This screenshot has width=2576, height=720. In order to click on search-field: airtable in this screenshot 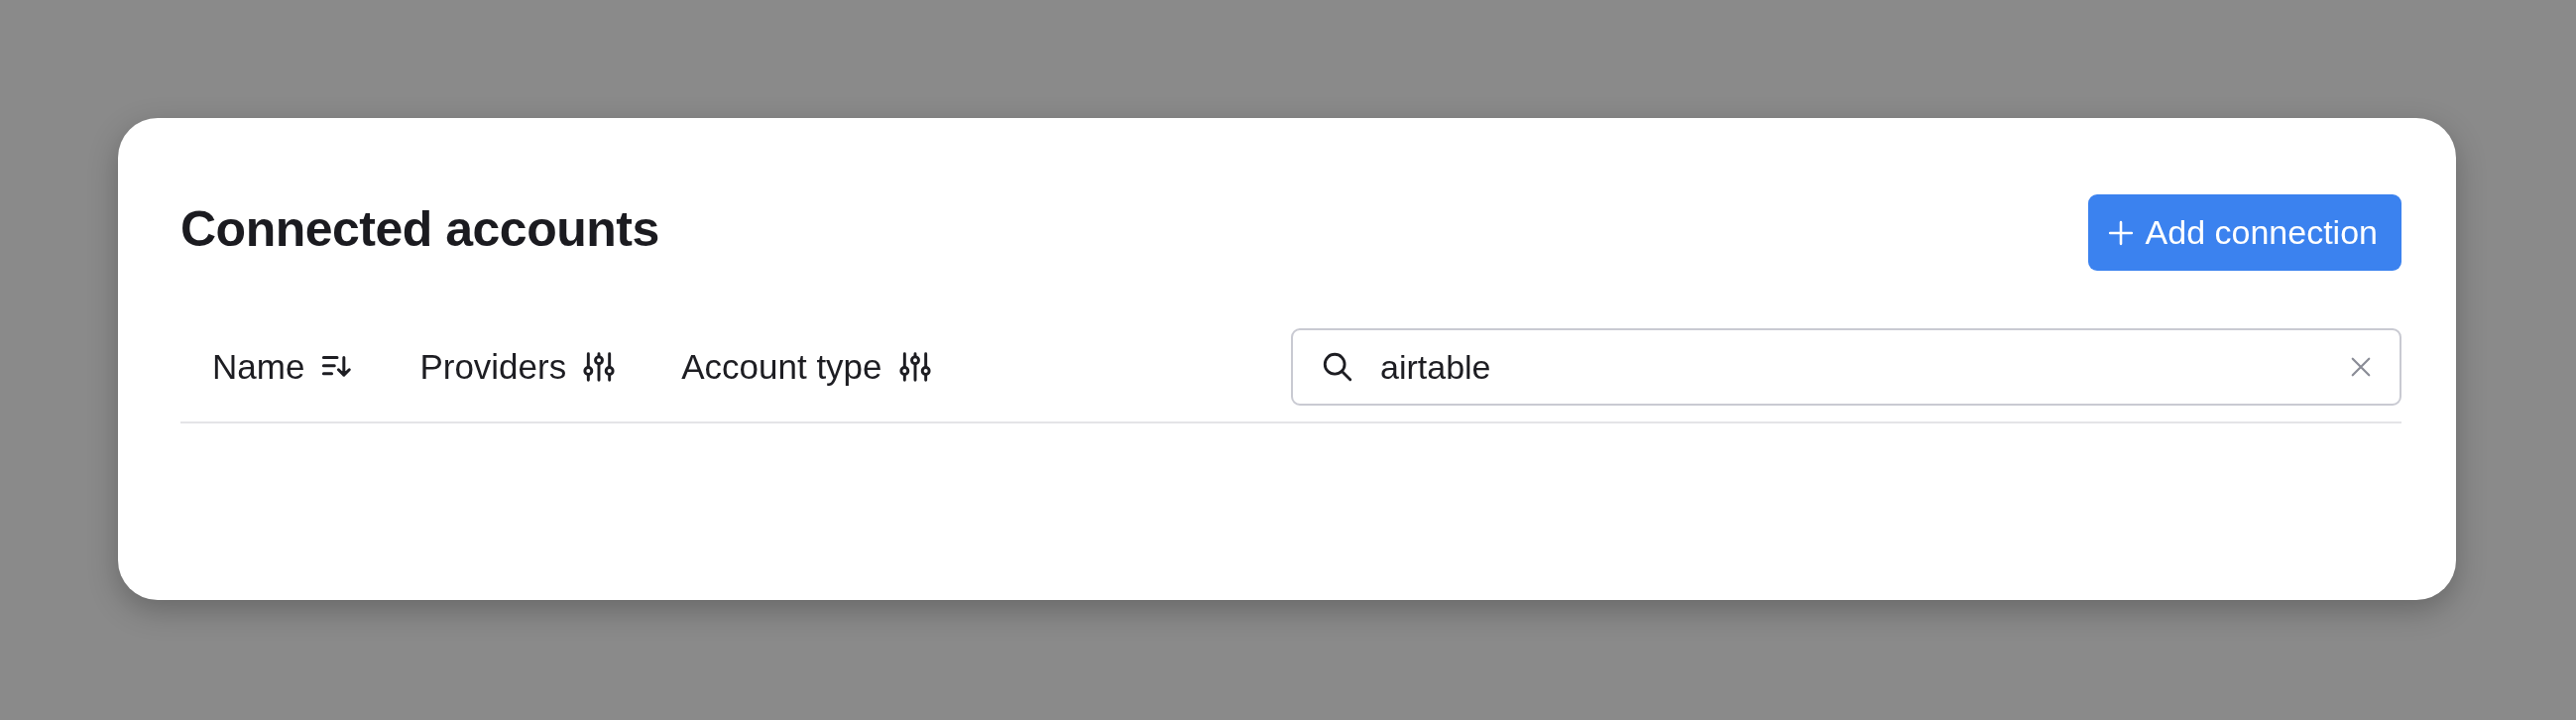, I will do `click(1846, 367)`.